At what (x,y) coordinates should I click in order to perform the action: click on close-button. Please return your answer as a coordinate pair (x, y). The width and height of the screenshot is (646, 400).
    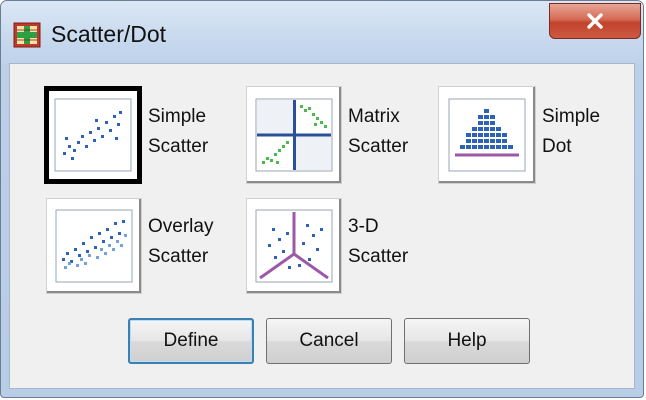
    Looking at the image, I should click on (595, 21).